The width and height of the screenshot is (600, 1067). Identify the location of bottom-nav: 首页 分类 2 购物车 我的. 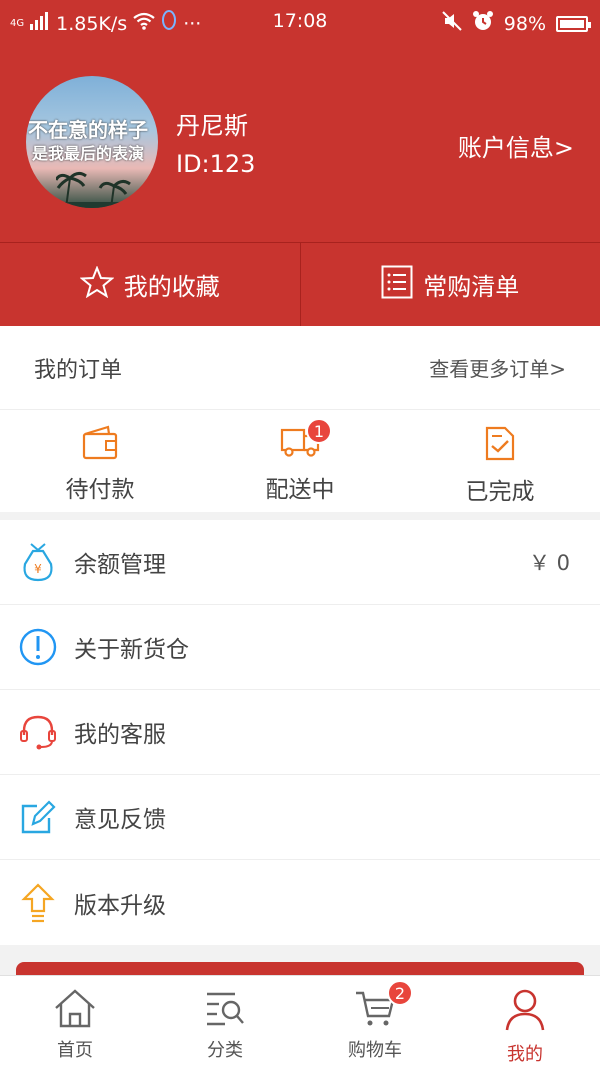
(300, 1021).